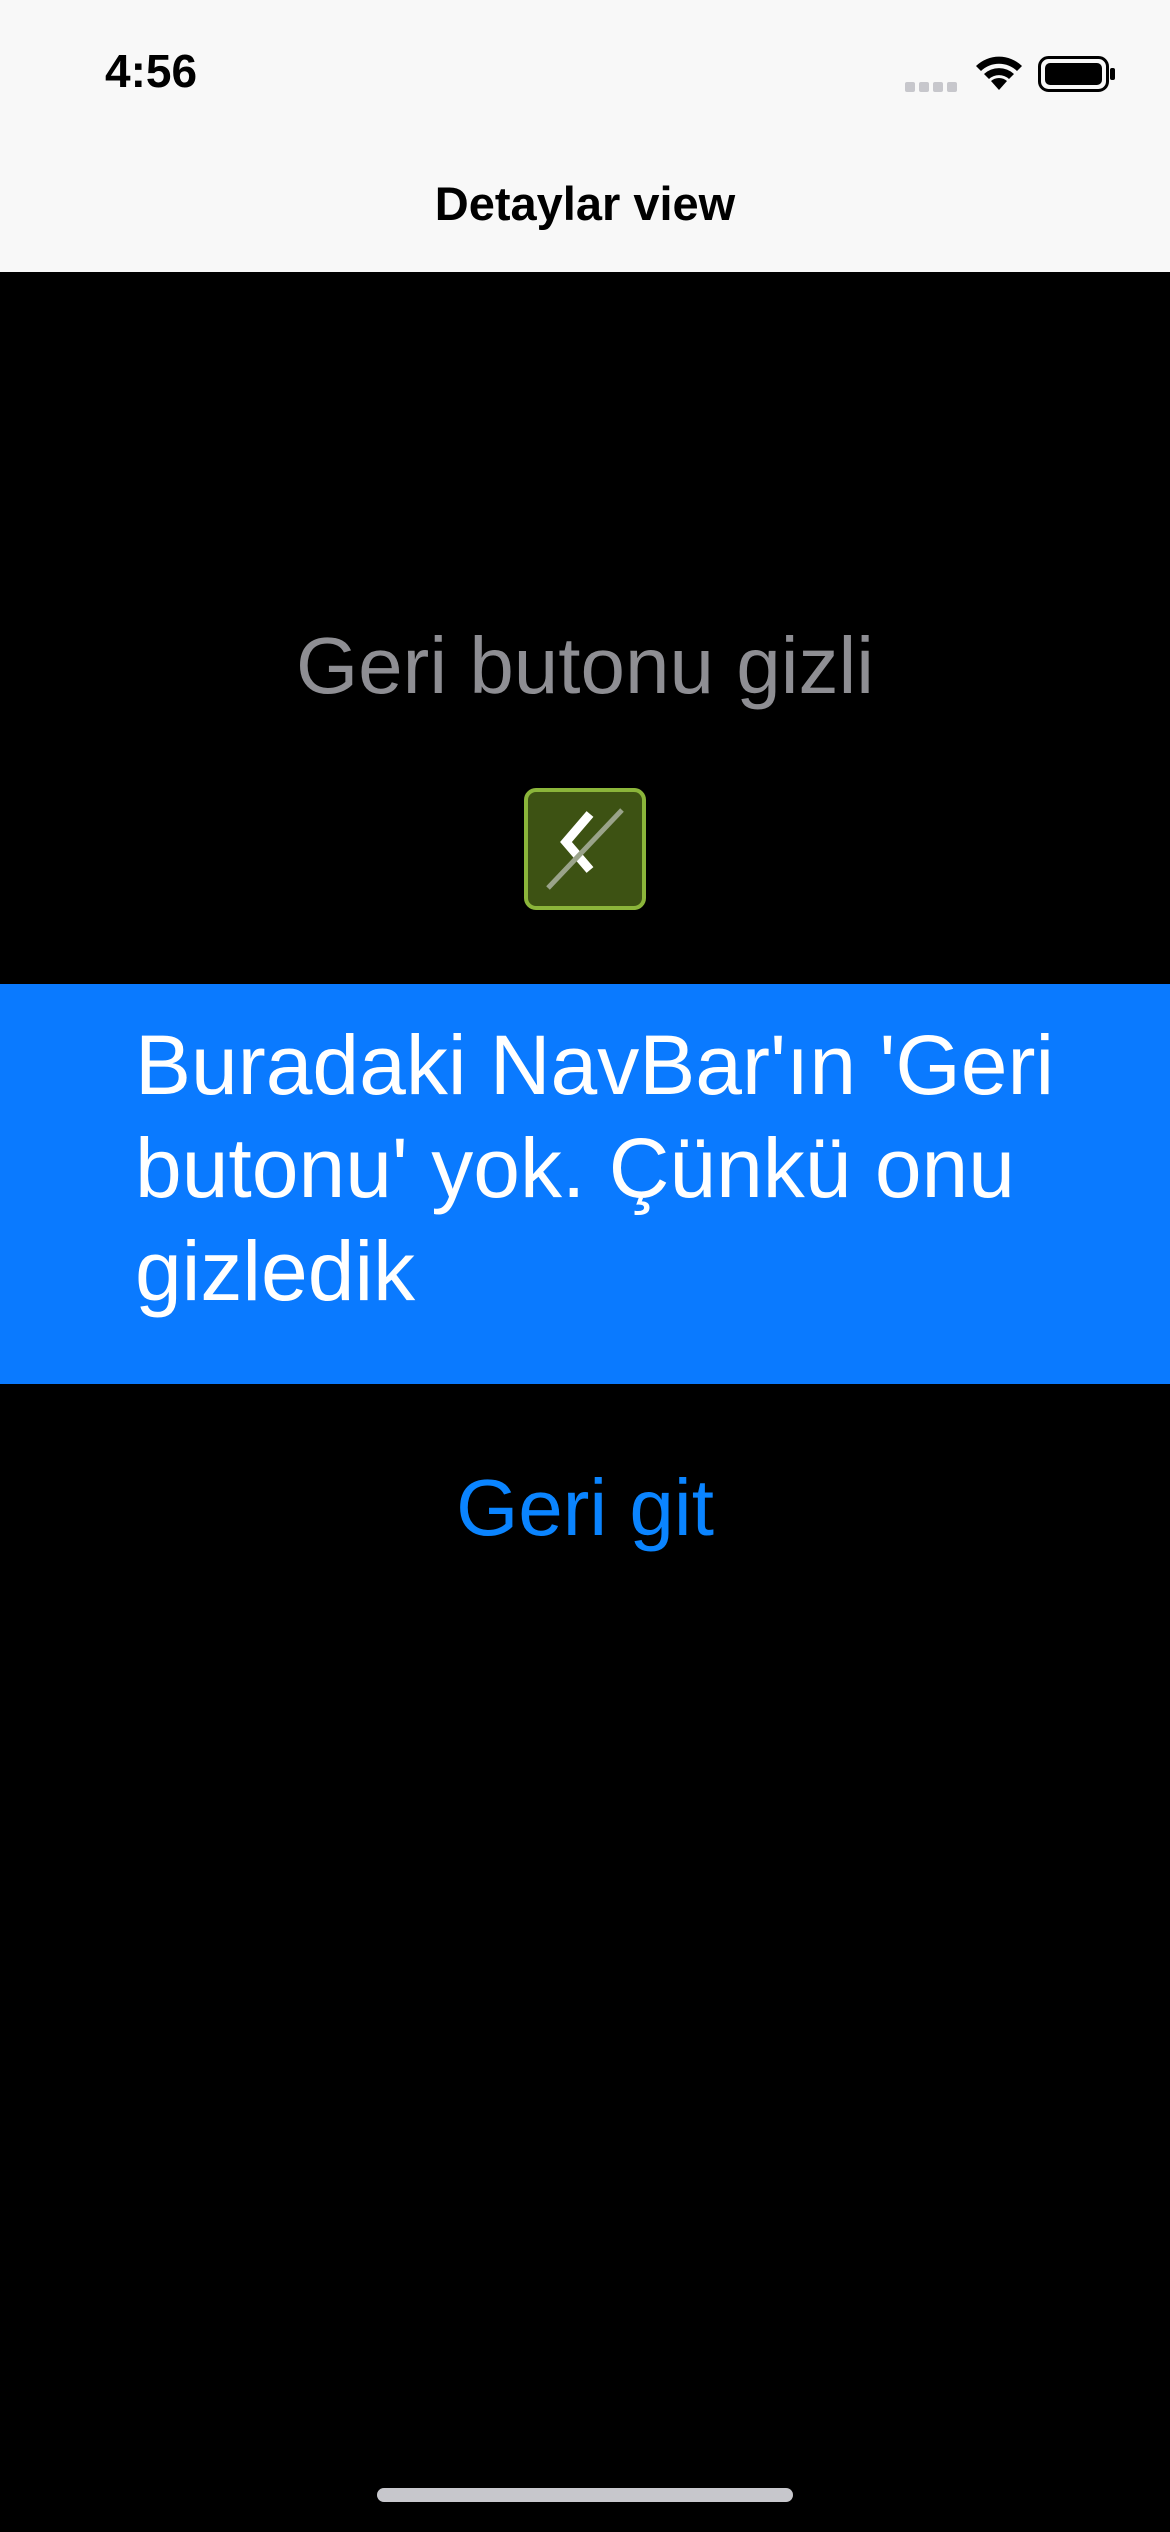 This screenshot has height=2532, width=1170. What do you see at coordinates (585, 2495) in the screenshot?
I see `home-indicator` at bounding box center [585, 2495].